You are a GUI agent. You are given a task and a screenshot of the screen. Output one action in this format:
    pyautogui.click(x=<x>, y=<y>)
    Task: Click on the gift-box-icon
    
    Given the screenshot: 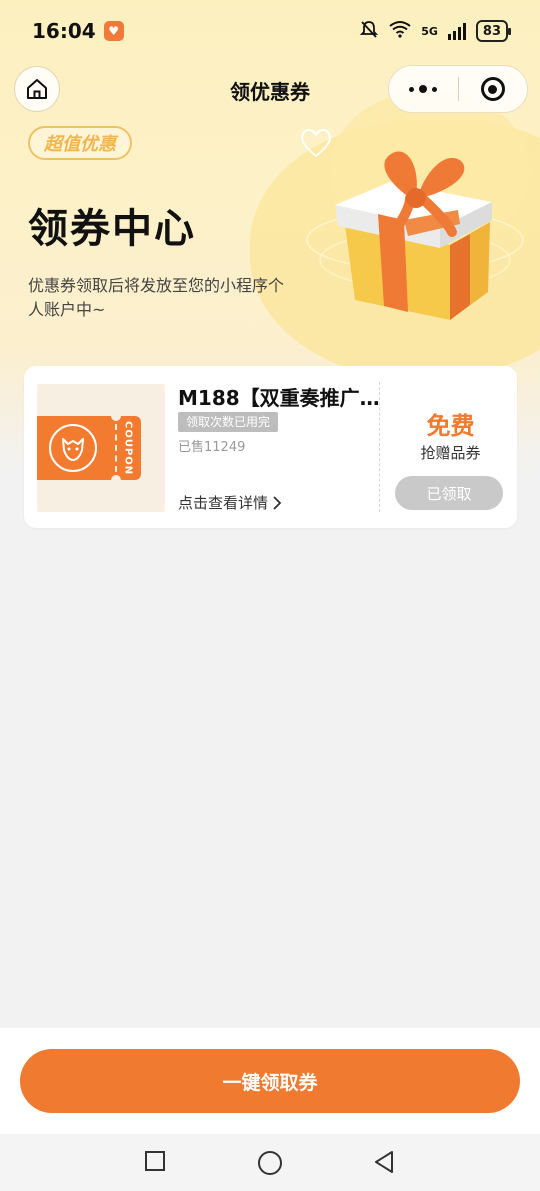 What is the action you would take?
    pyautogui.click(x=415, y=235)
    